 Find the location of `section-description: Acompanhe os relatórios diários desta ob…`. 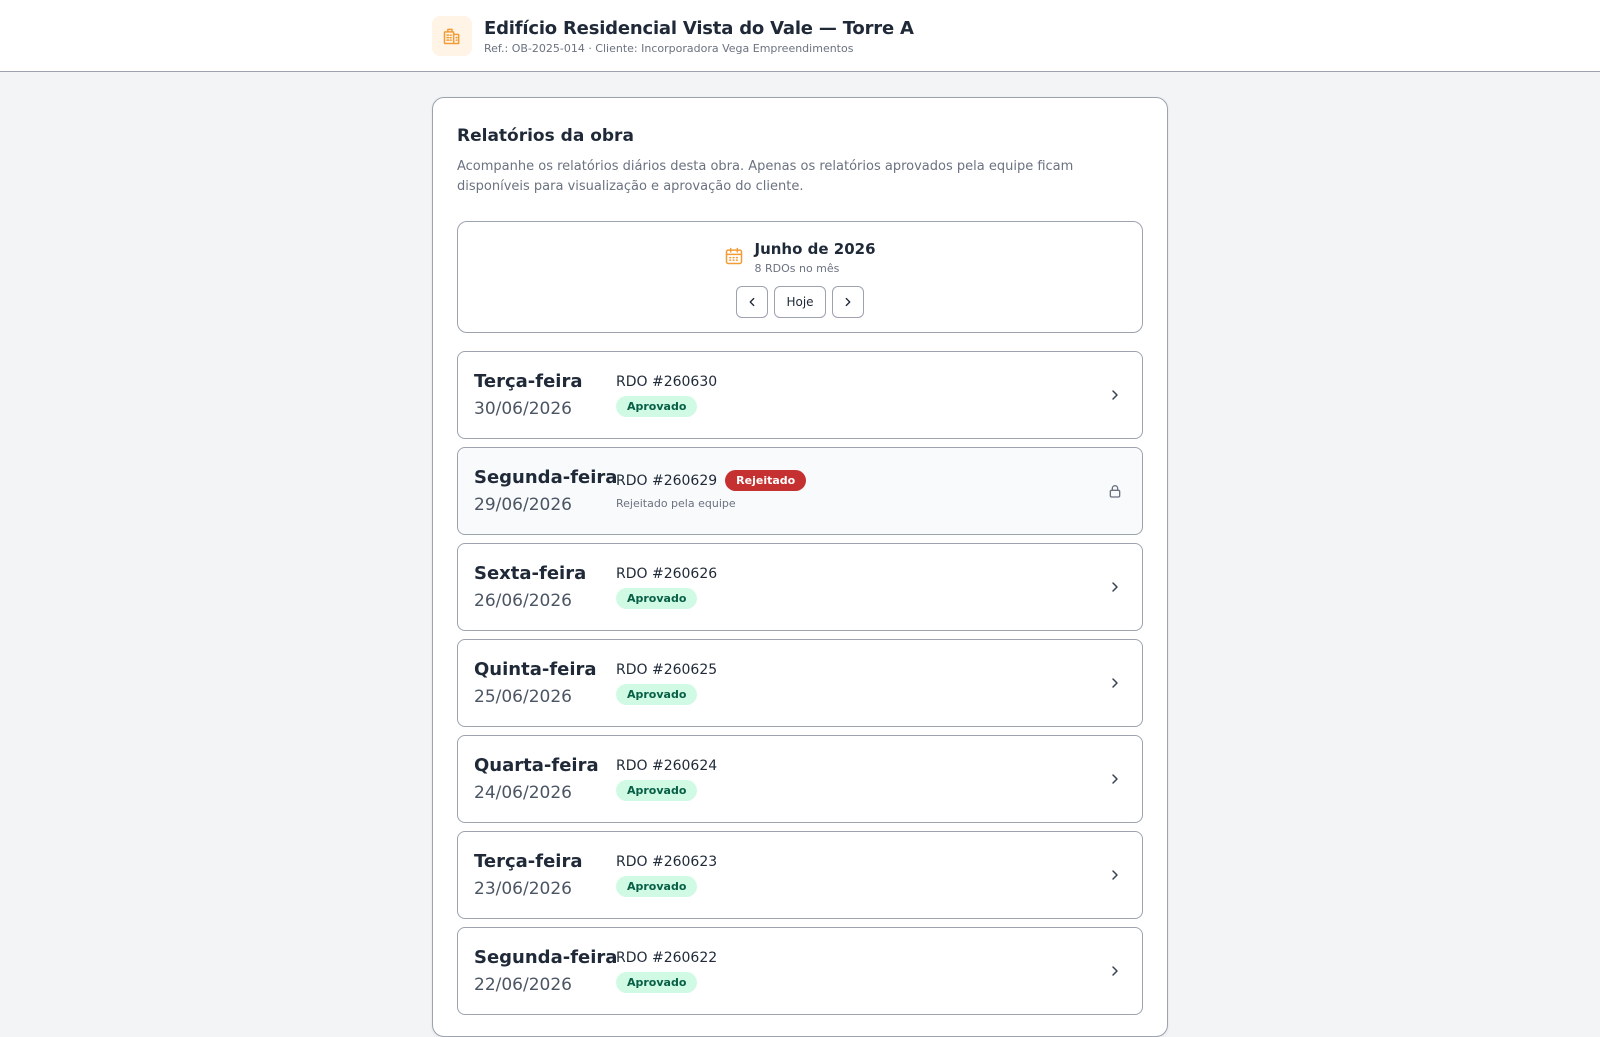

section-description: Acompanhe os relatórios diários desta ob… is located at coordinates (765, 176).